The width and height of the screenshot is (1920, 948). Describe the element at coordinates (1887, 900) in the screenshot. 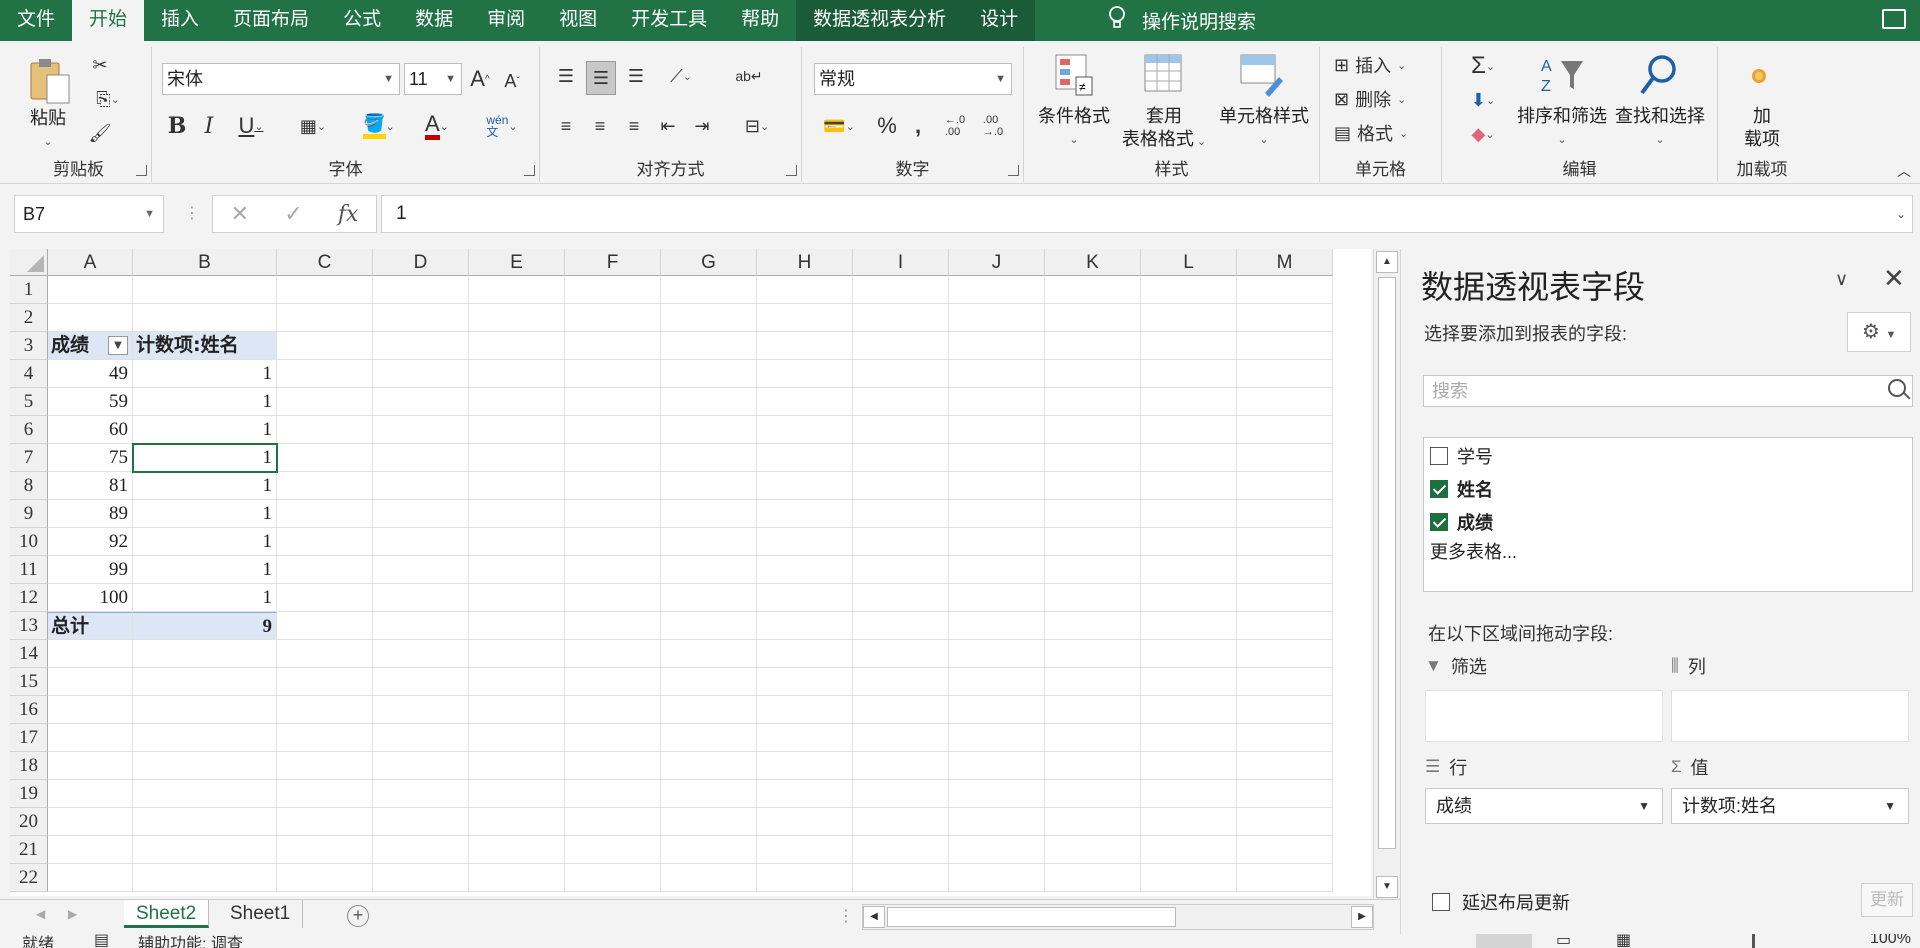

I see `update-button: 更新` at that location.